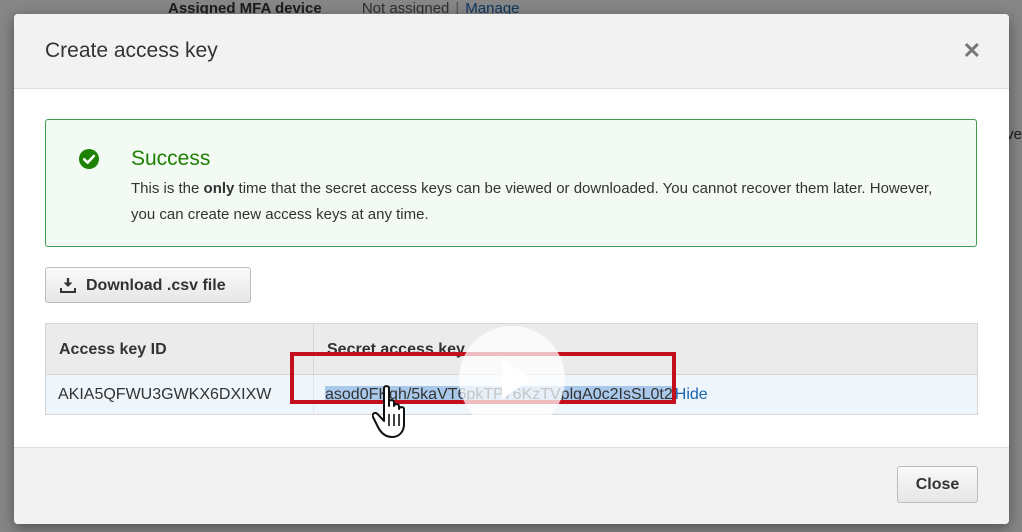 The height and width of the screenshot is (532, 1022). Describe the element at coordinates (511, 485) in the screenshot. I see `dialog-footer: Close` at that location.